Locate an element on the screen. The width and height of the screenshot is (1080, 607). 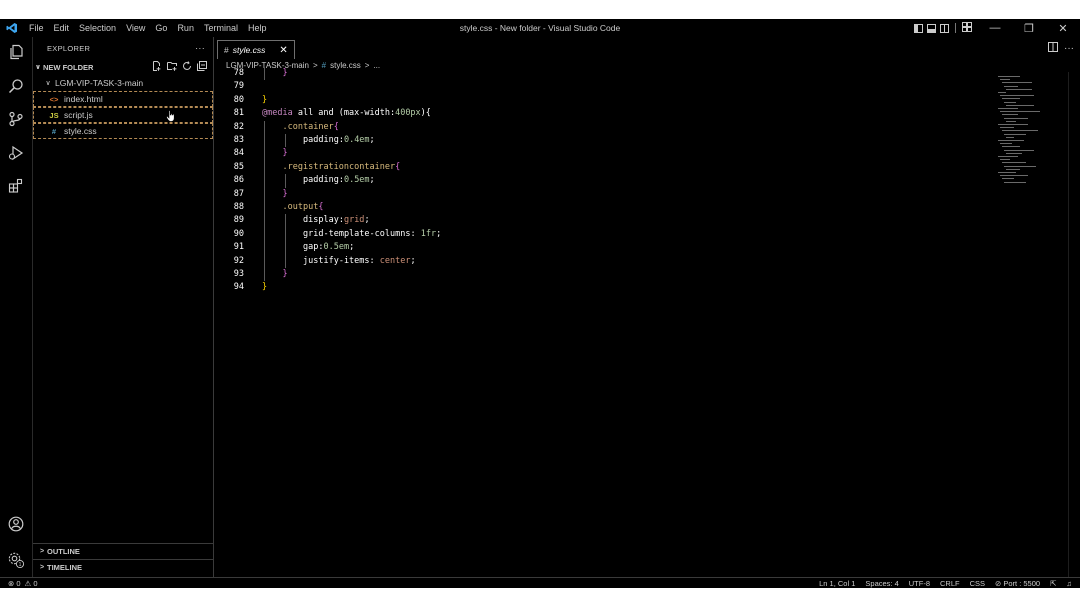
new-folder-icon is located at coordinates (172, 67).